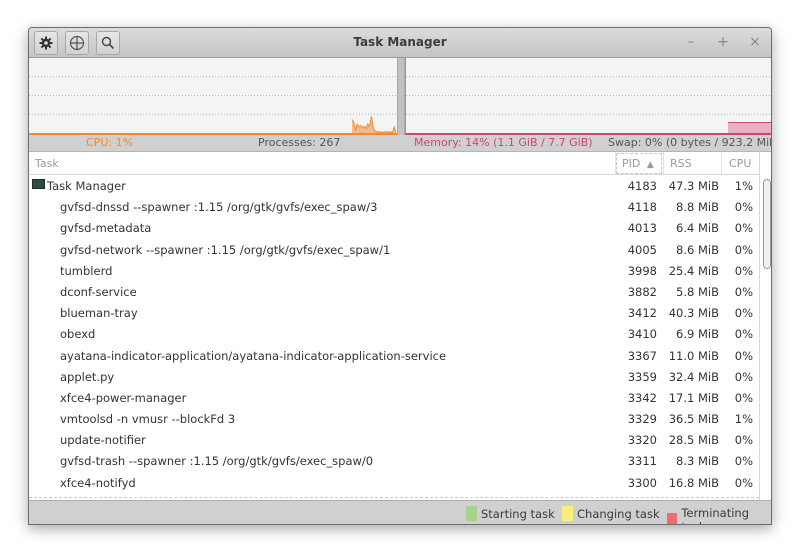 The width and height of the screenshot is (800, 556). What do you see at coordinates (394, 333) in the screenshot?
I see `process-row: obexd 3410 6.9 MiB 0%` at bounding box center [394, 333].